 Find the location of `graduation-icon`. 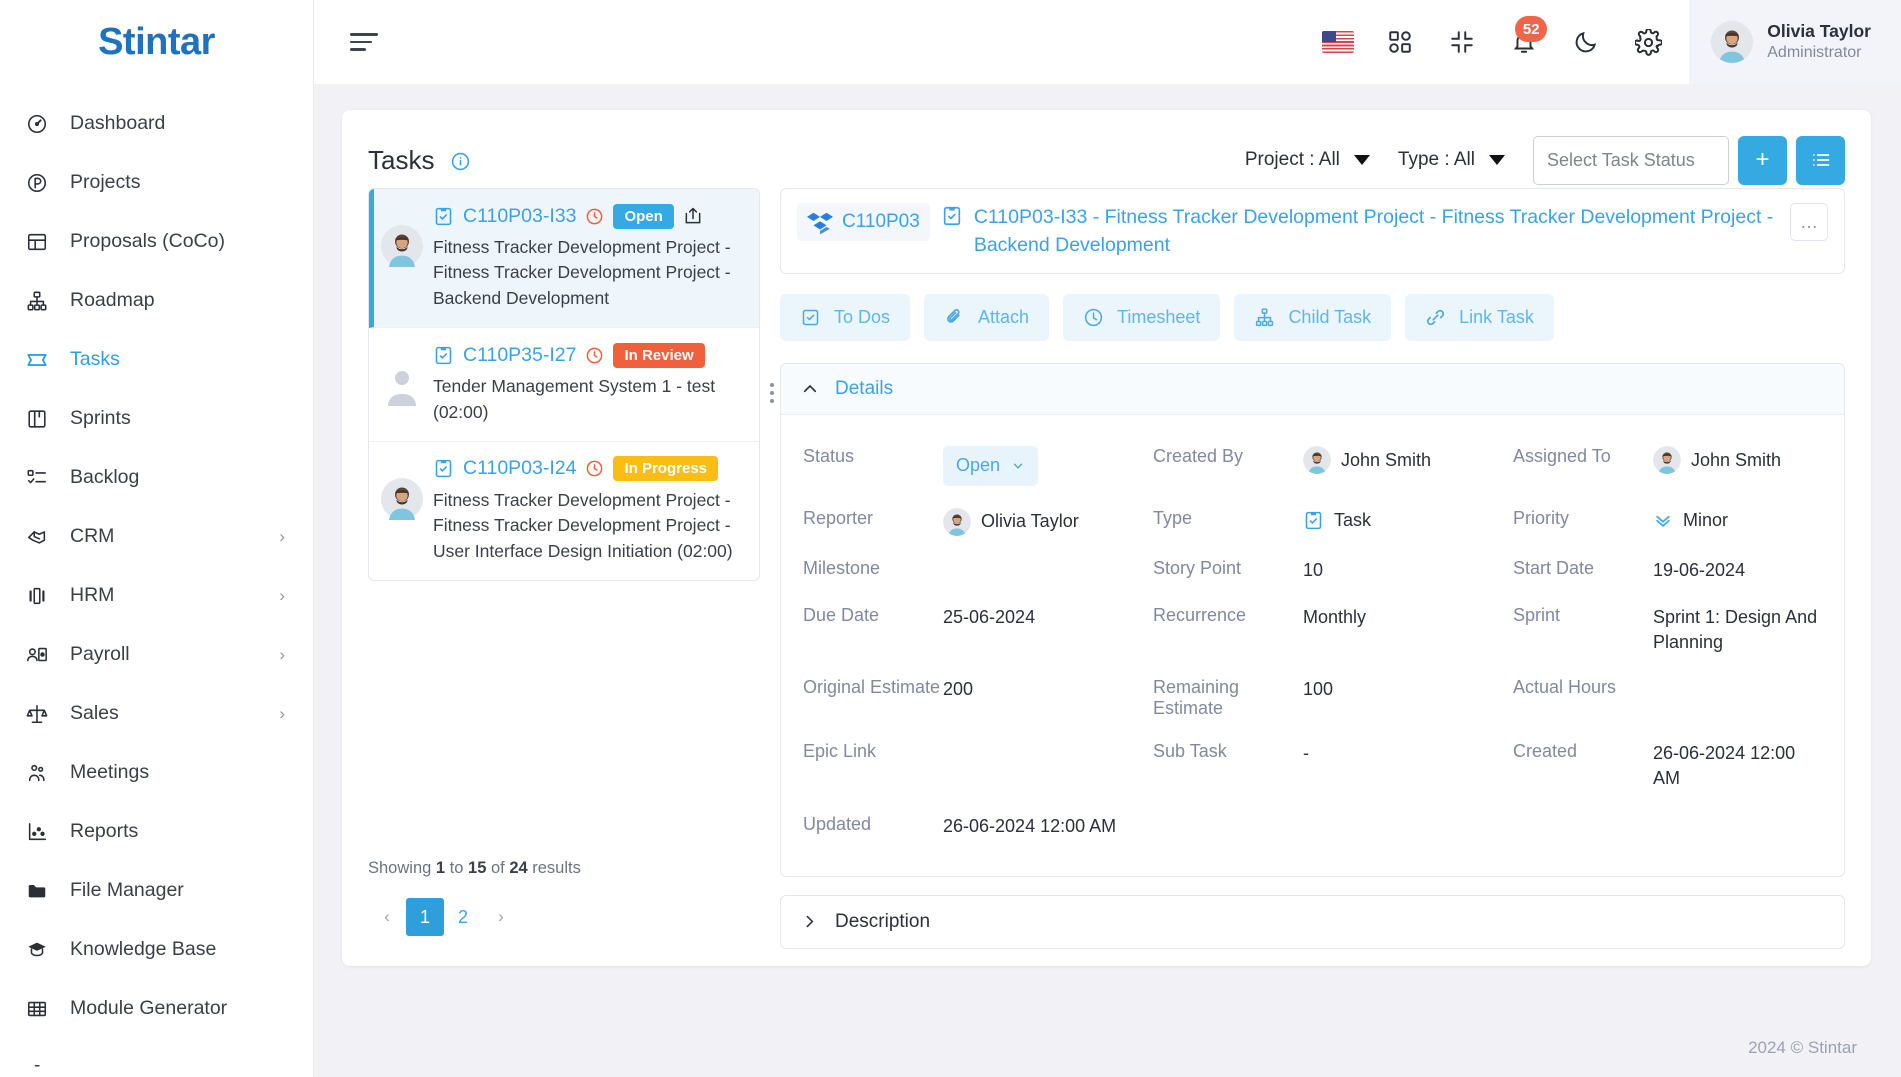

graduation-icon is located at coordinates (41, 950).